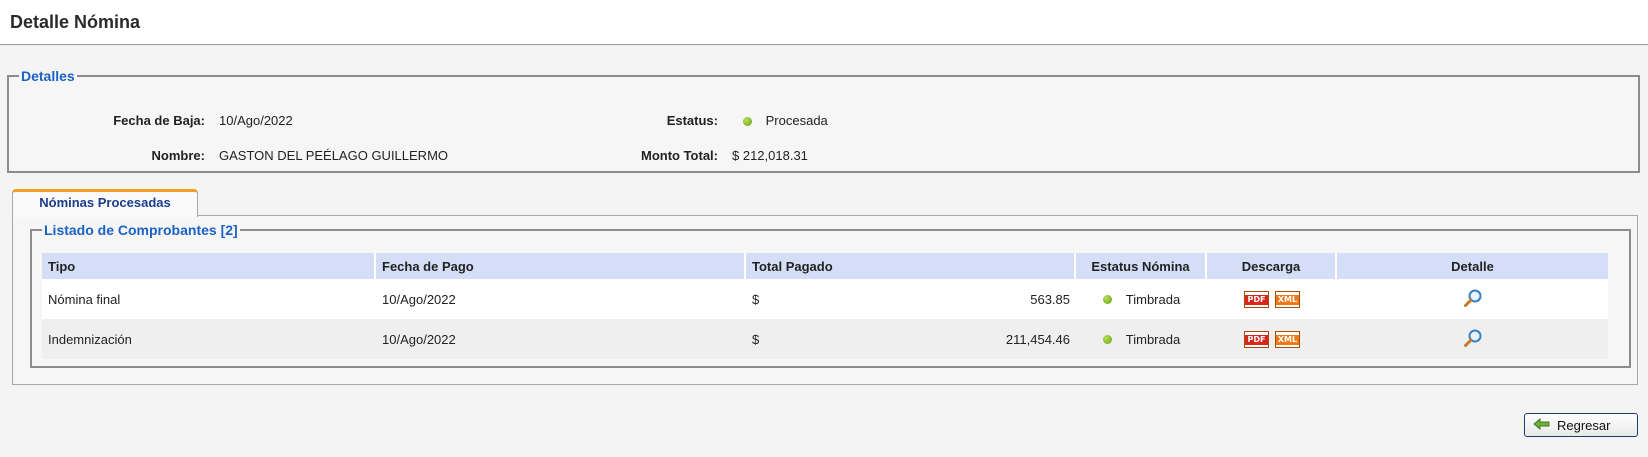  What do you see at coordinates (178, 155) in the screenshot?
I see `nombre-label: Nombre:` at bounding box center [178, 155].